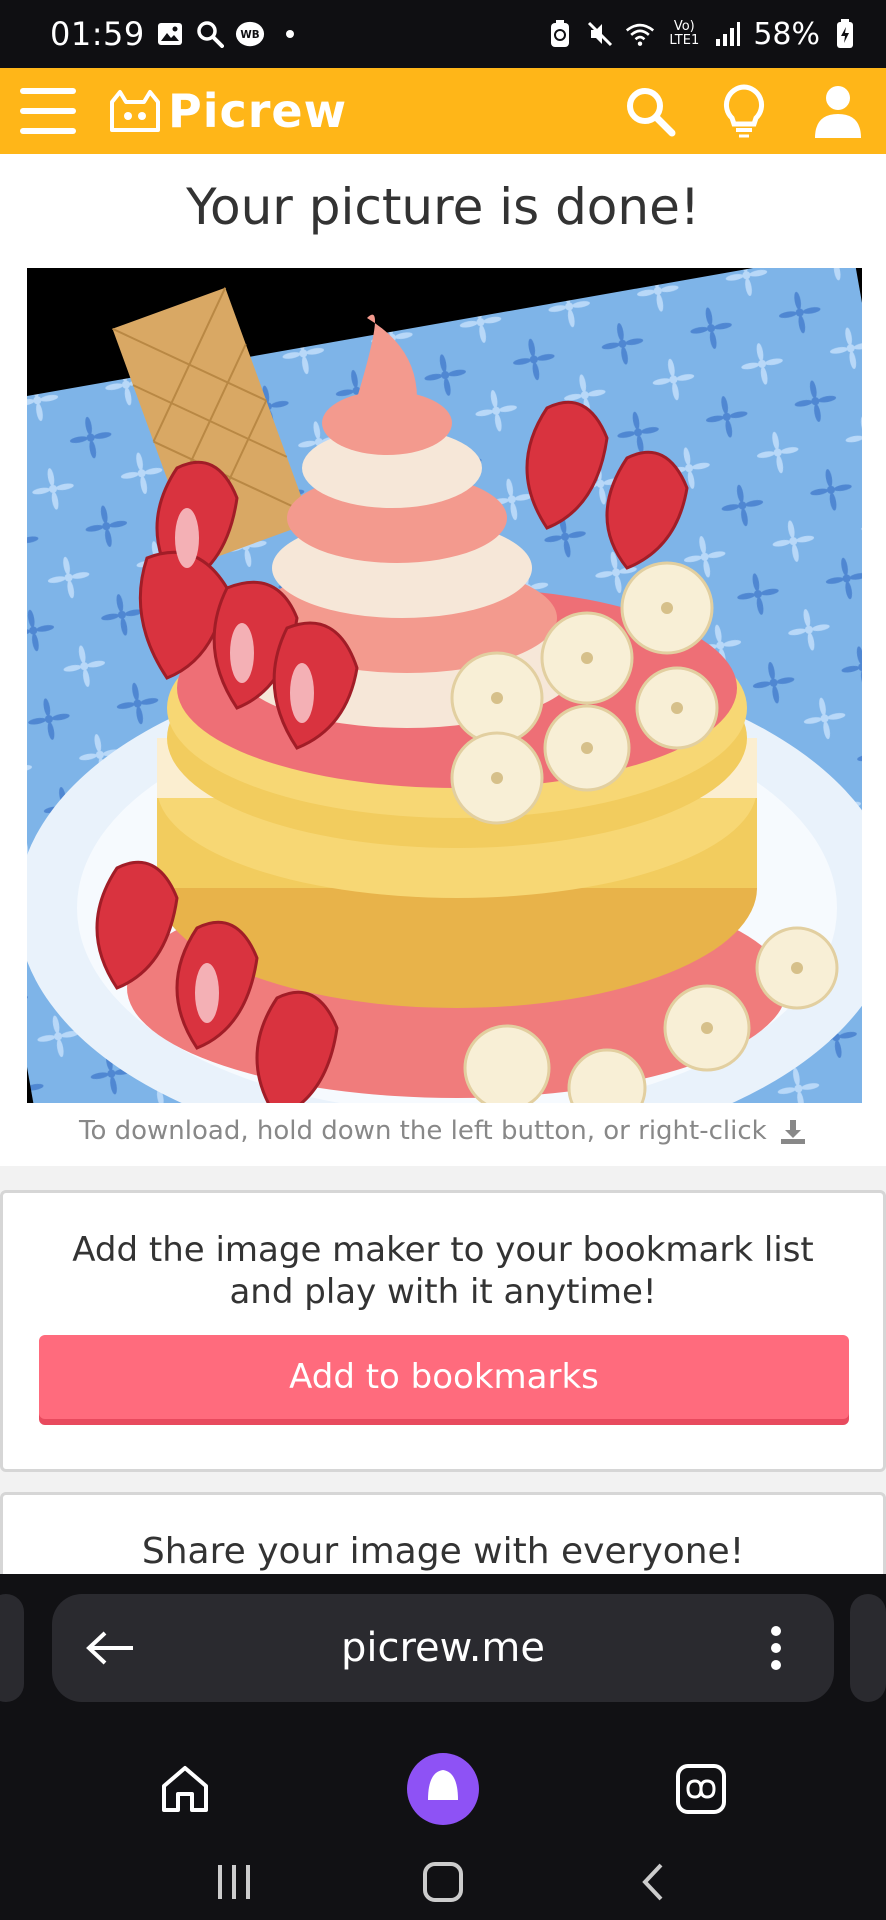 Image resolution: width=886 pixels, height=1920 pixels. I want to click on gallery-icon, so click(170, 34).